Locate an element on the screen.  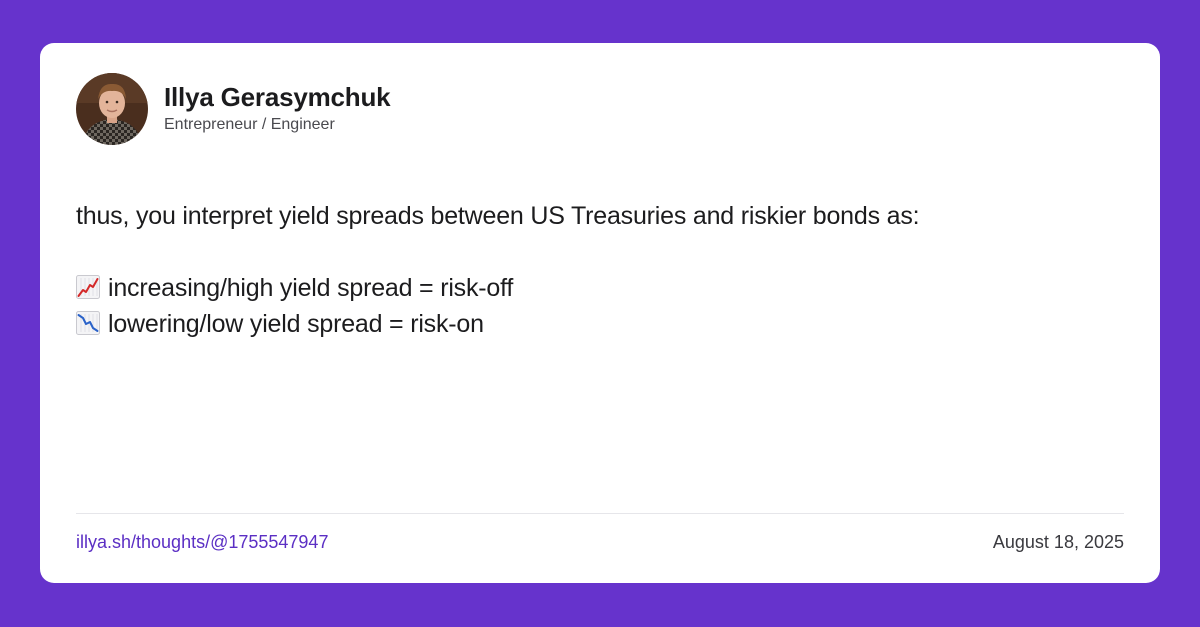
permalink: illya.sh/thoughts/@1755547947 is located at coordinates (202, 542).